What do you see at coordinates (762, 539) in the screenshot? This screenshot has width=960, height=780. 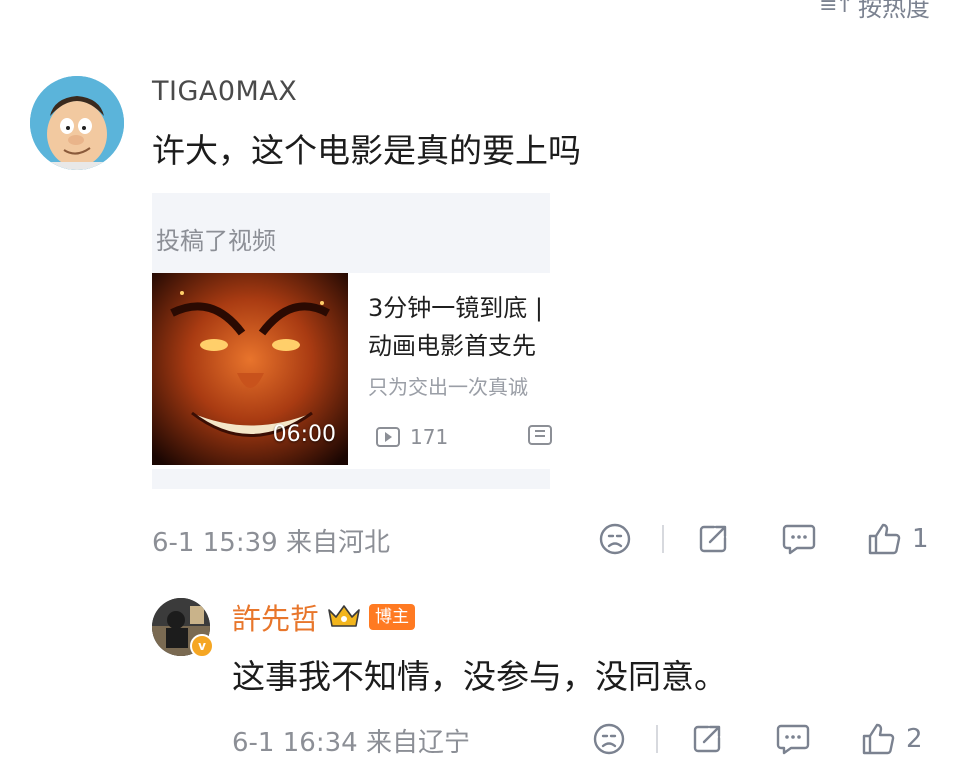 I see `comment-actions: 1` at bounding box center [762, 539].